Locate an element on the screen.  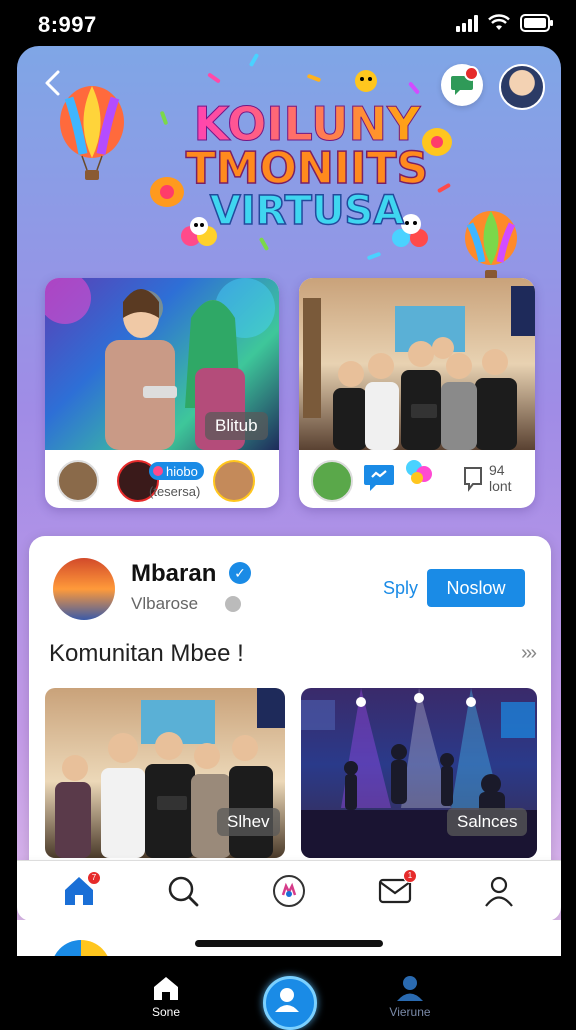
badge-icon is located at coordinates (158, 471).